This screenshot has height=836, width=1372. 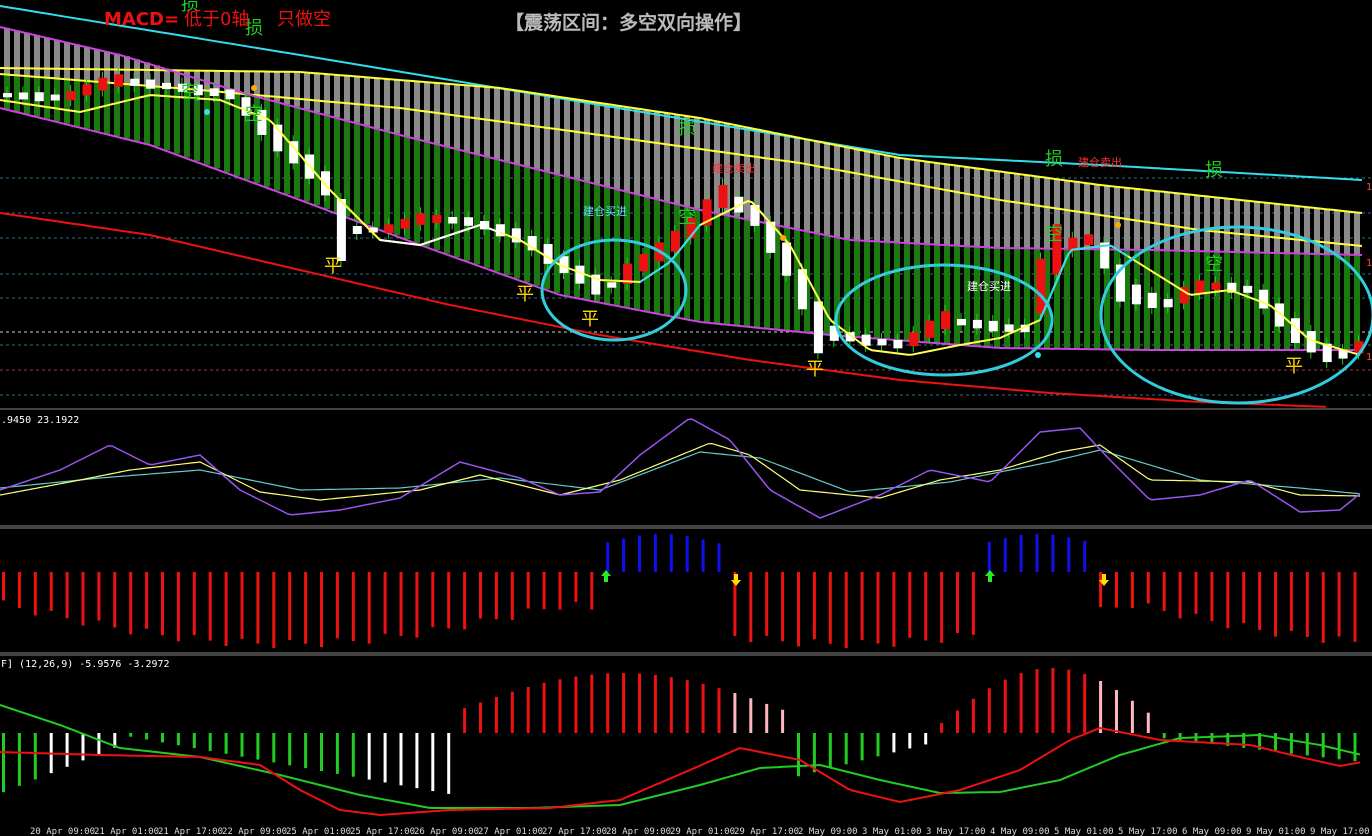 What do you see at coordinates (679, 591) in the screenshot?
I see `histogram-panel` at bounding box center [679, 591].